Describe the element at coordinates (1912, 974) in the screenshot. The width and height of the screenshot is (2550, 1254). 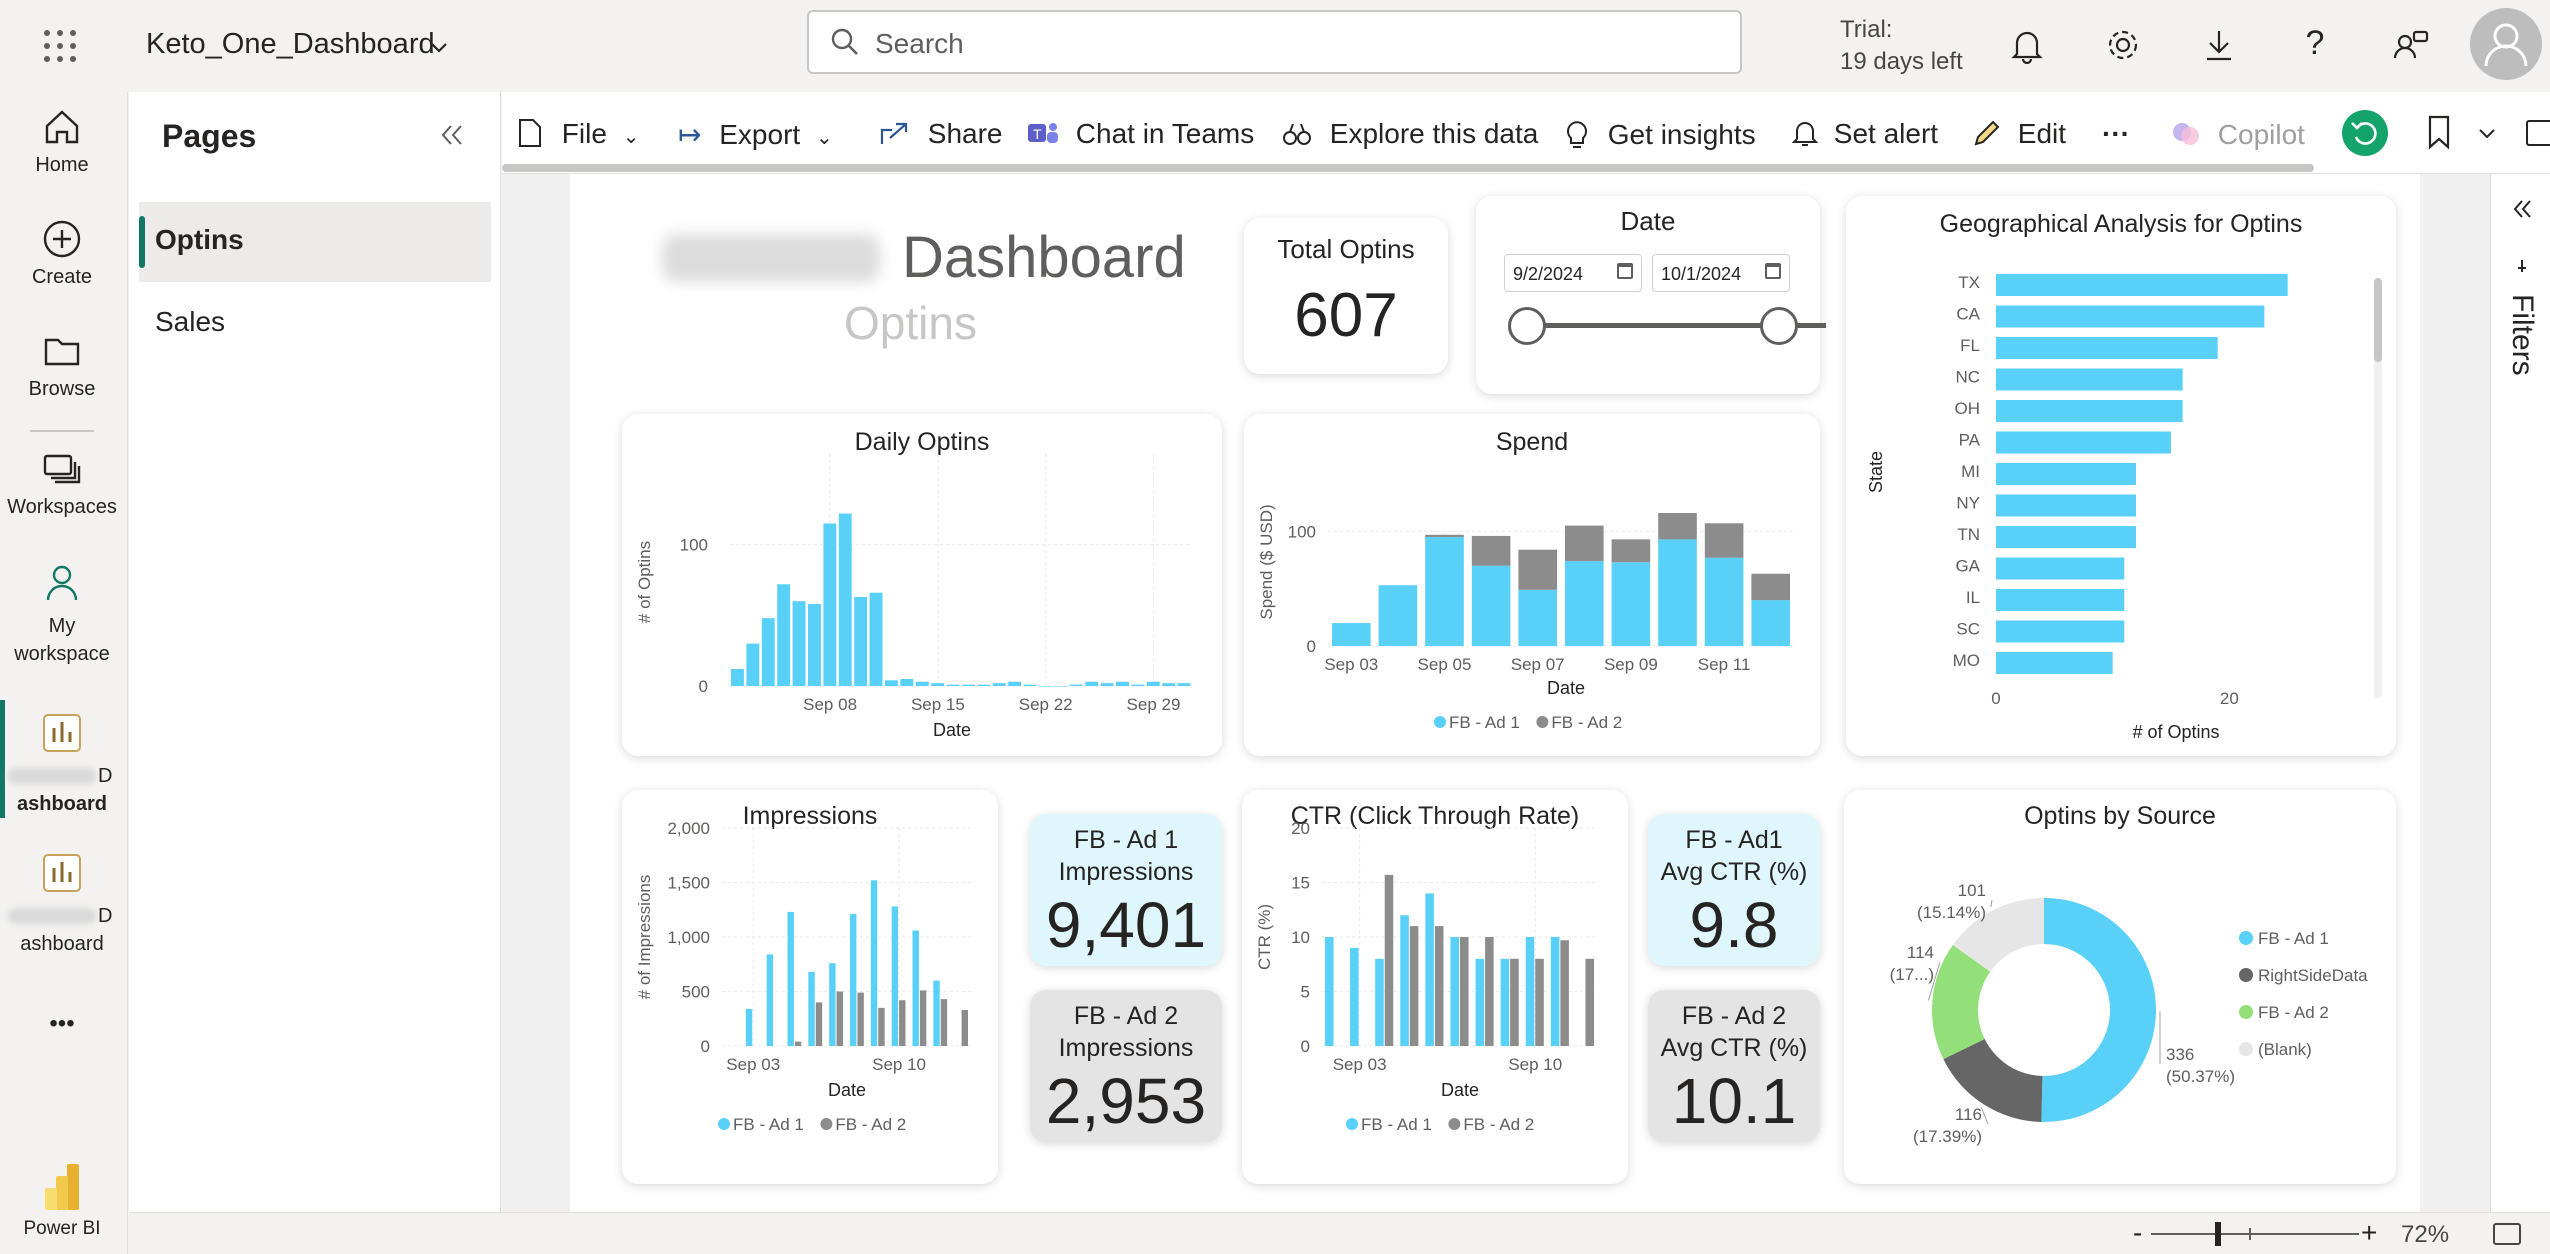
I see `data-label-percent: (17...)` at that location.